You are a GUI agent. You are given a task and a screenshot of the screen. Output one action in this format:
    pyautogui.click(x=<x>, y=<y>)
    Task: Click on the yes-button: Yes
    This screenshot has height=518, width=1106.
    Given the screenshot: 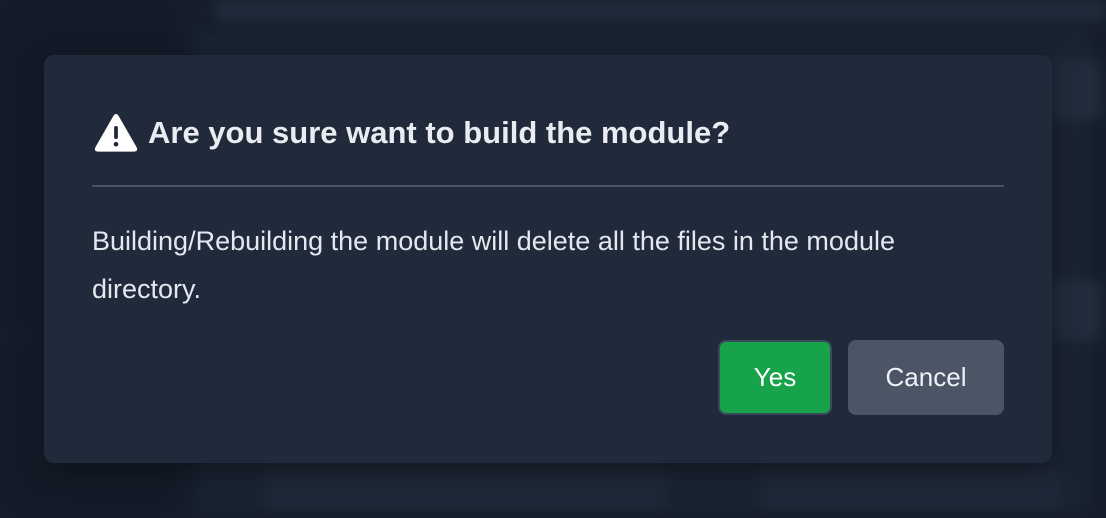 What is the action you would take?
    pyautogui.click(x=775, y=377)
    